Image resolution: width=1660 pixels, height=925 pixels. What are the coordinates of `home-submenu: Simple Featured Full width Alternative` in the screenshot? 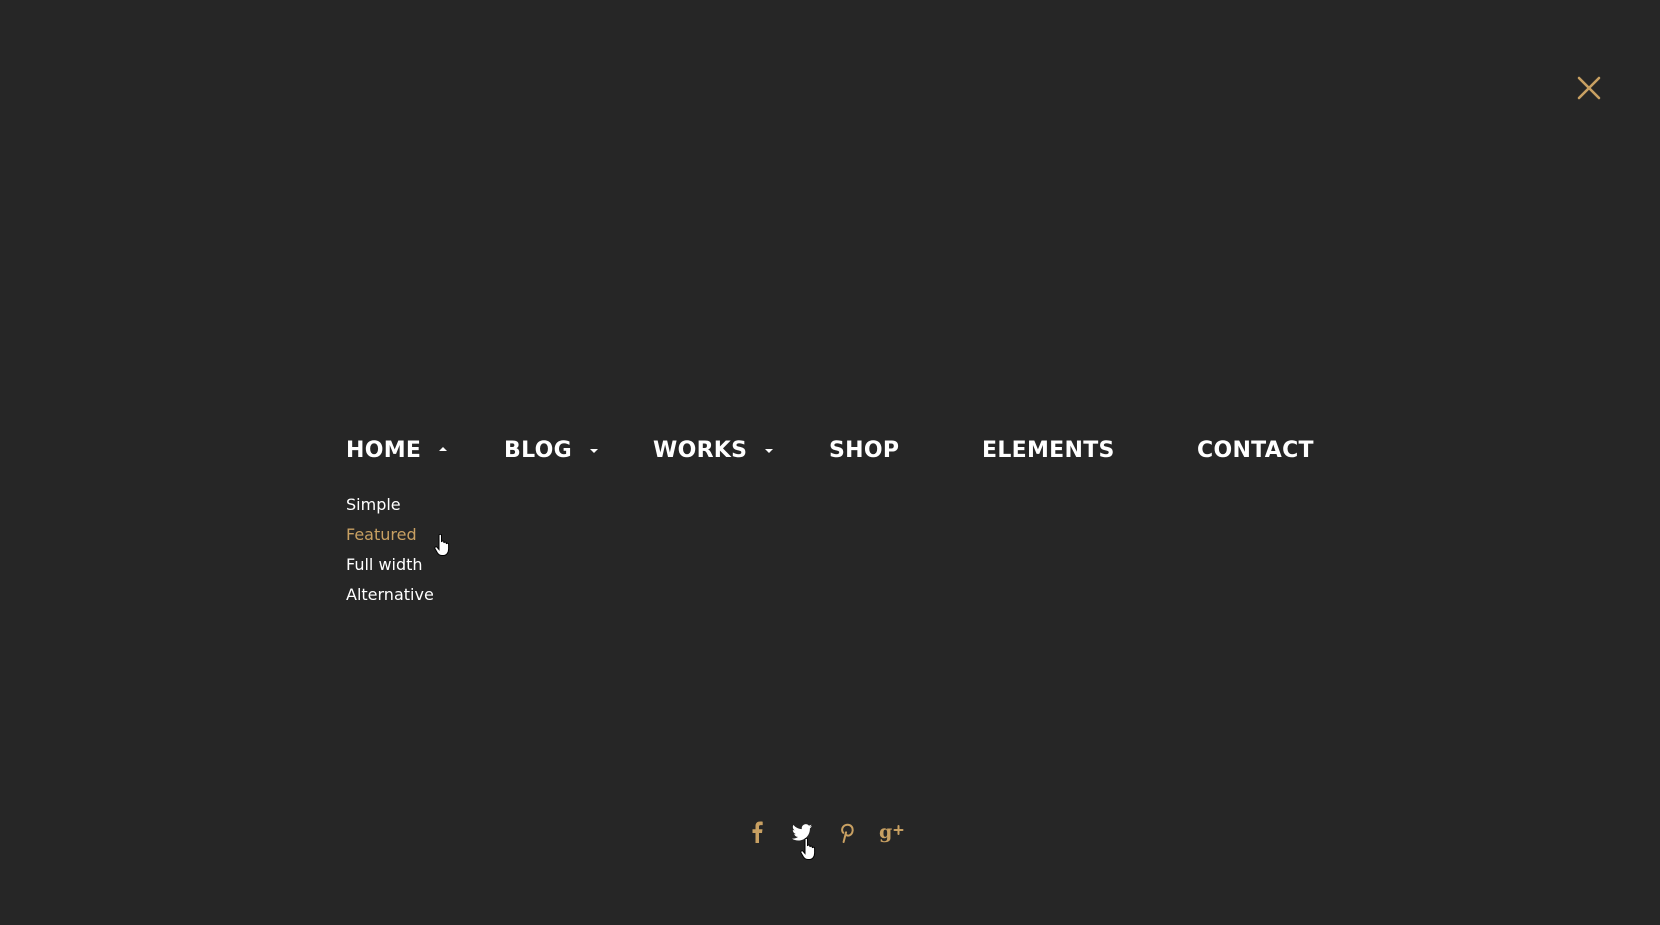 It's located at (390, 550).